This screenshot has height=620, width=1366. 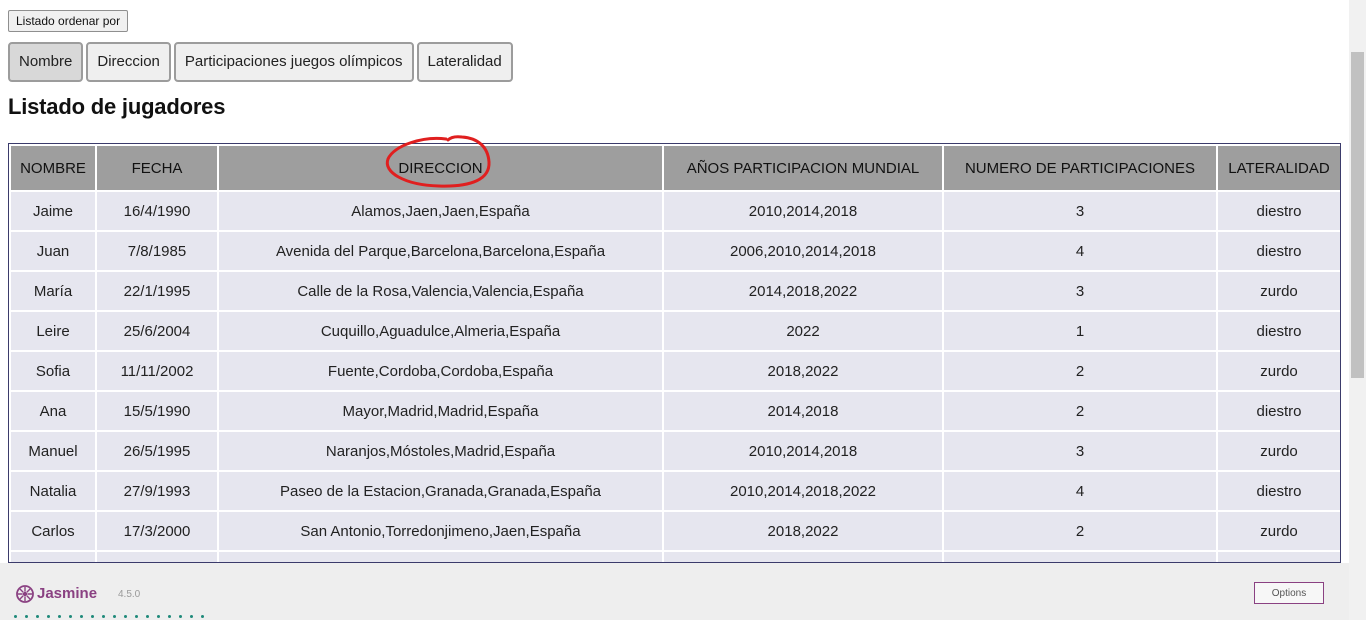 I want to click on jasmine-footer: Jasmine 4.5.0 Options, so click(x=674, y=591).